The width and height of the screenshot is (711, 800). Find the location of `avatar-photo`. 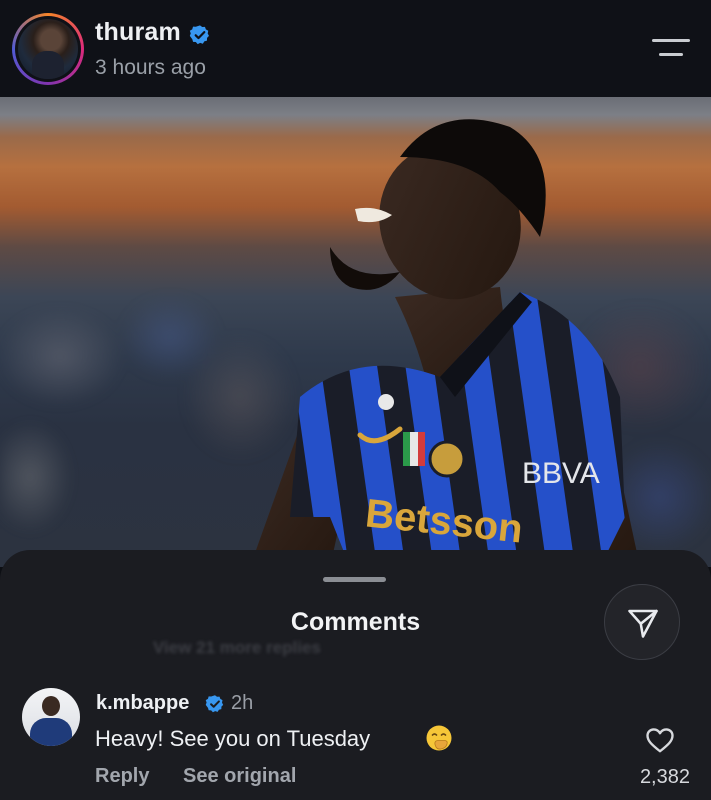

avatar-photo is located at coordinates (48, 49).